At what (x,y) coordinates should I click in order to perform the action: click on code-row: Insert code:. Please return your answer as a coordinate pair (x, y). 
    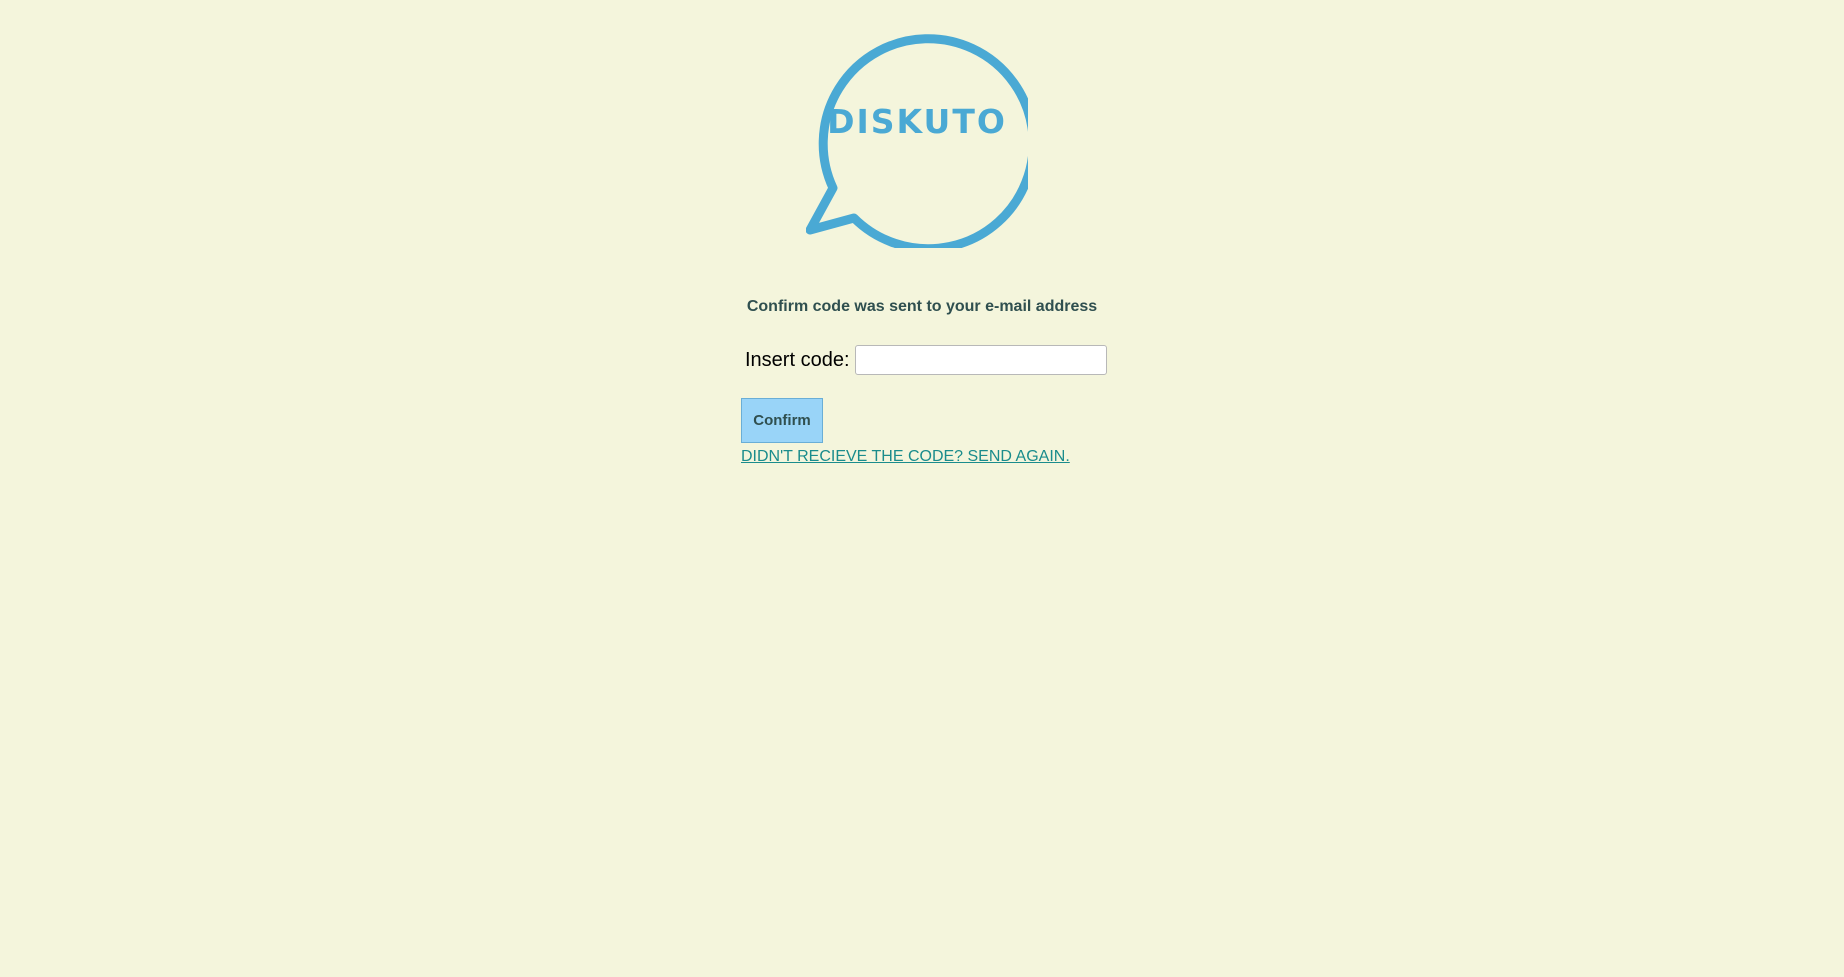
    Looking at the image, I should click on (926, 360).